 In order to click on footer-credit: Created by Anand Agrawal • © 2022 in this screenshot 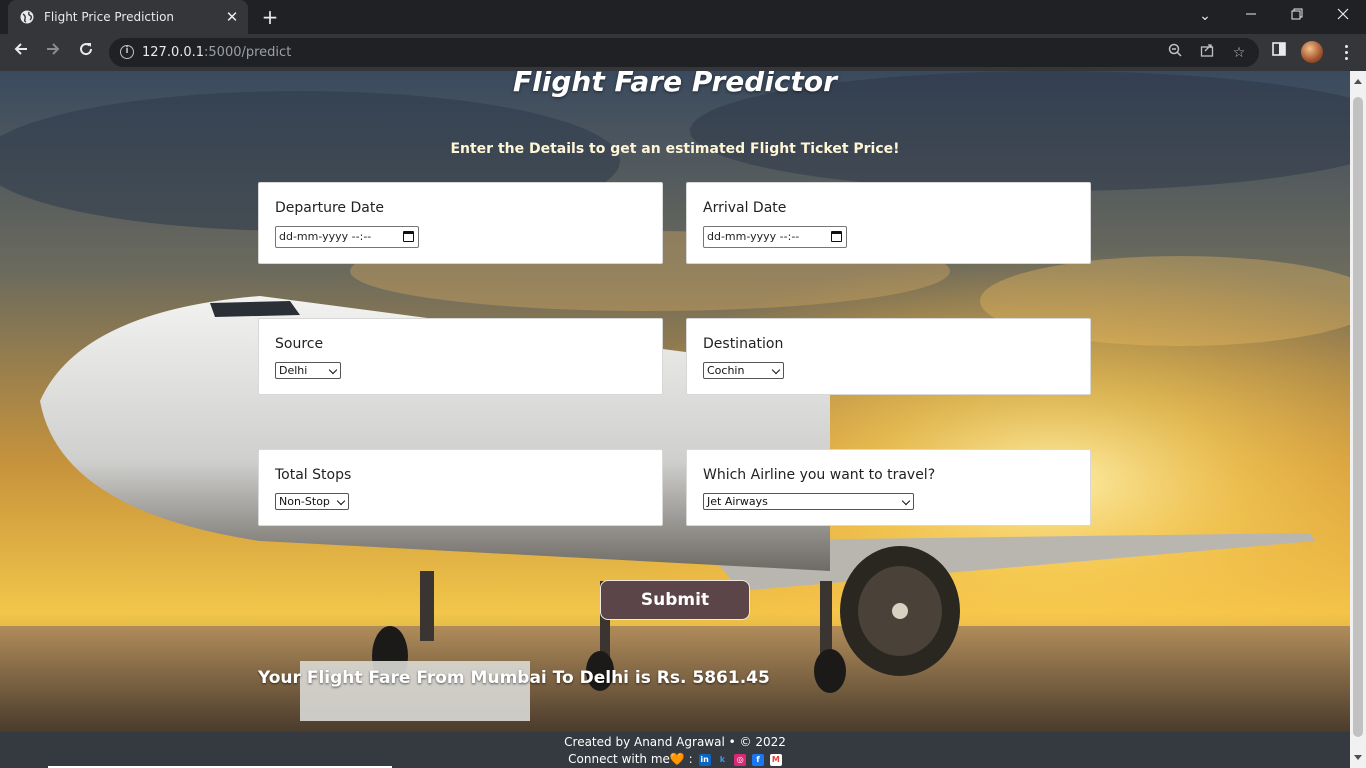, I will do `click(675, 742)`.